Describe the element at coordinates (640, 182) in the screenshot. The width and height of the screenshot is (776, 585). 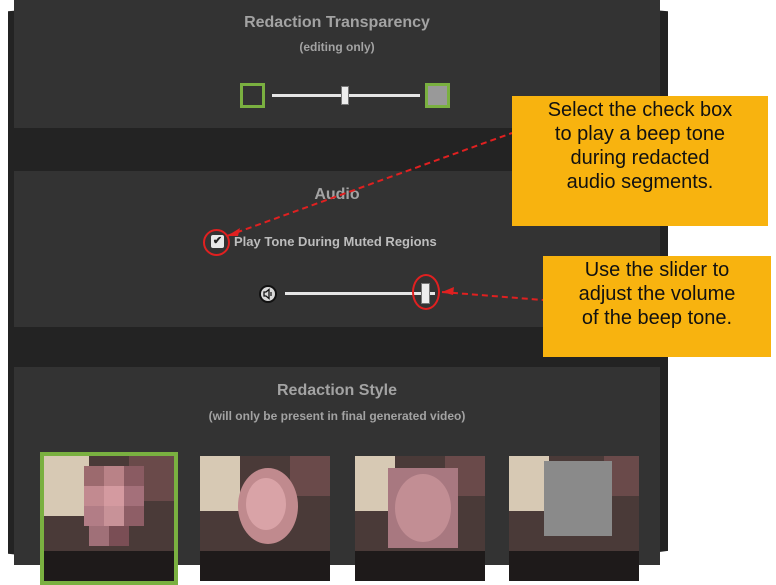
I see `checkbox-callout-line: audio segments.` at that location.